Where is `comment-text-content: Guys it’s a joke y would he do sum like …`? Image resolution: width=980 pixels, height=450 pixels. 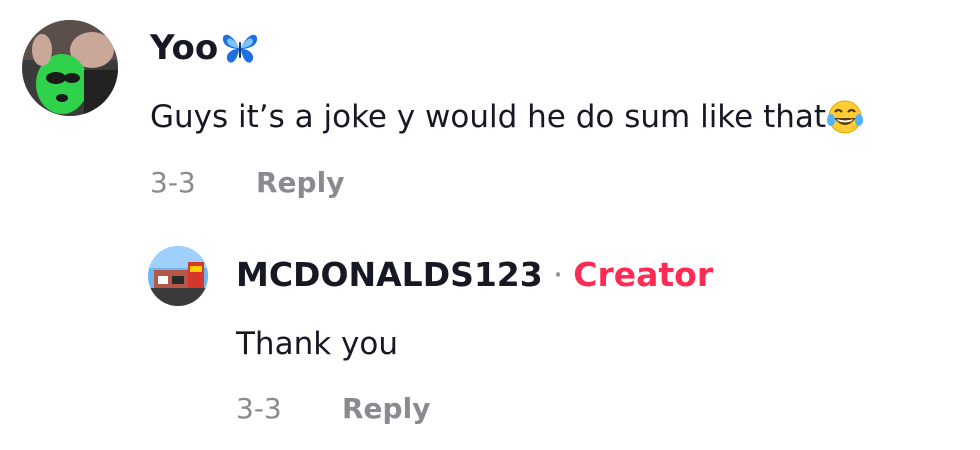 comment-text-content: Guys it’s a joke y would he do sum like … is located at coordinates (488, 117).